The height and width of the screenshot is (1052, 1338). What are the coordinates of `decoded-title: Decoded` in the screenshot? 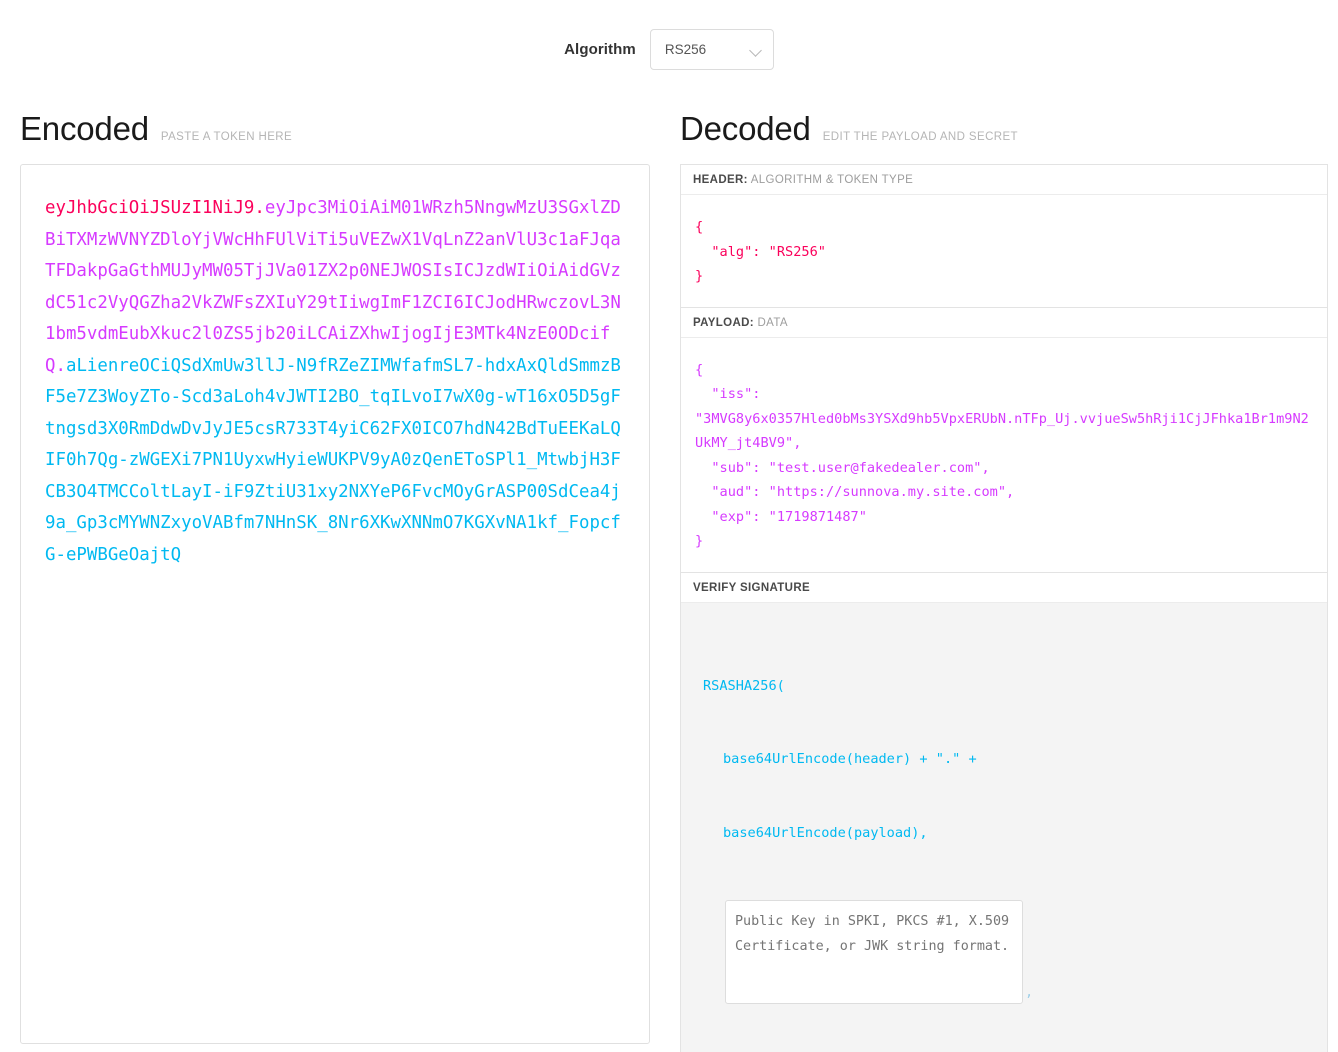 It's located at (745, 128).